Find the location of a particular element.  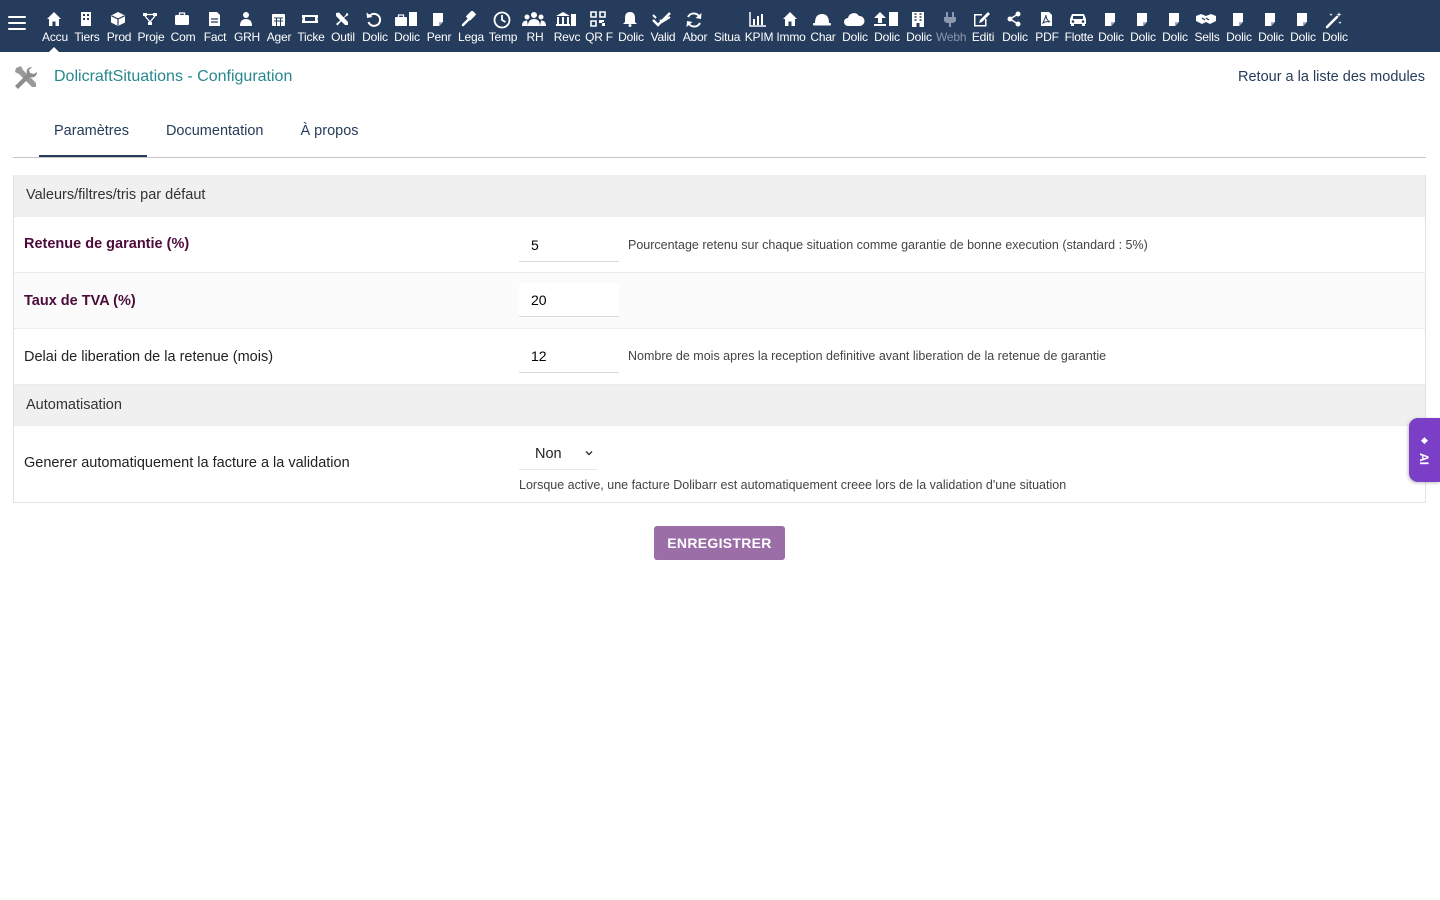

bank-icon is located at coordinates (566, 20).